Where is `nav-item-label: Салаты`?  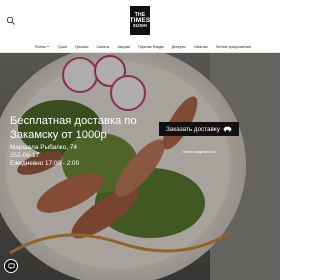 nav-item-label: Салаты is located at coordinates (103, 46).